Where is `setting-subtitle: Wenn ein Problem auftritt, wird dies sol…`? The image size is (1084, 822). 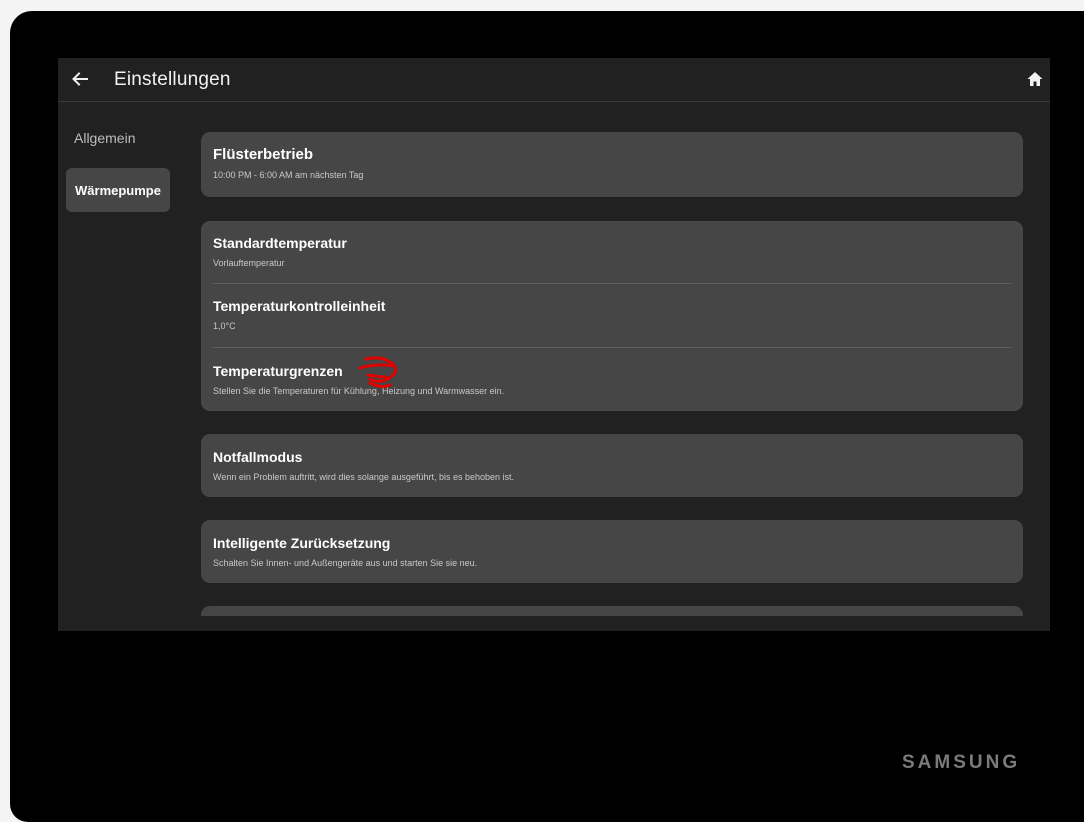 setting-subtitle: Wenn ein Problem auftritt, wird dies sol… is located at coordinates (364, 477).